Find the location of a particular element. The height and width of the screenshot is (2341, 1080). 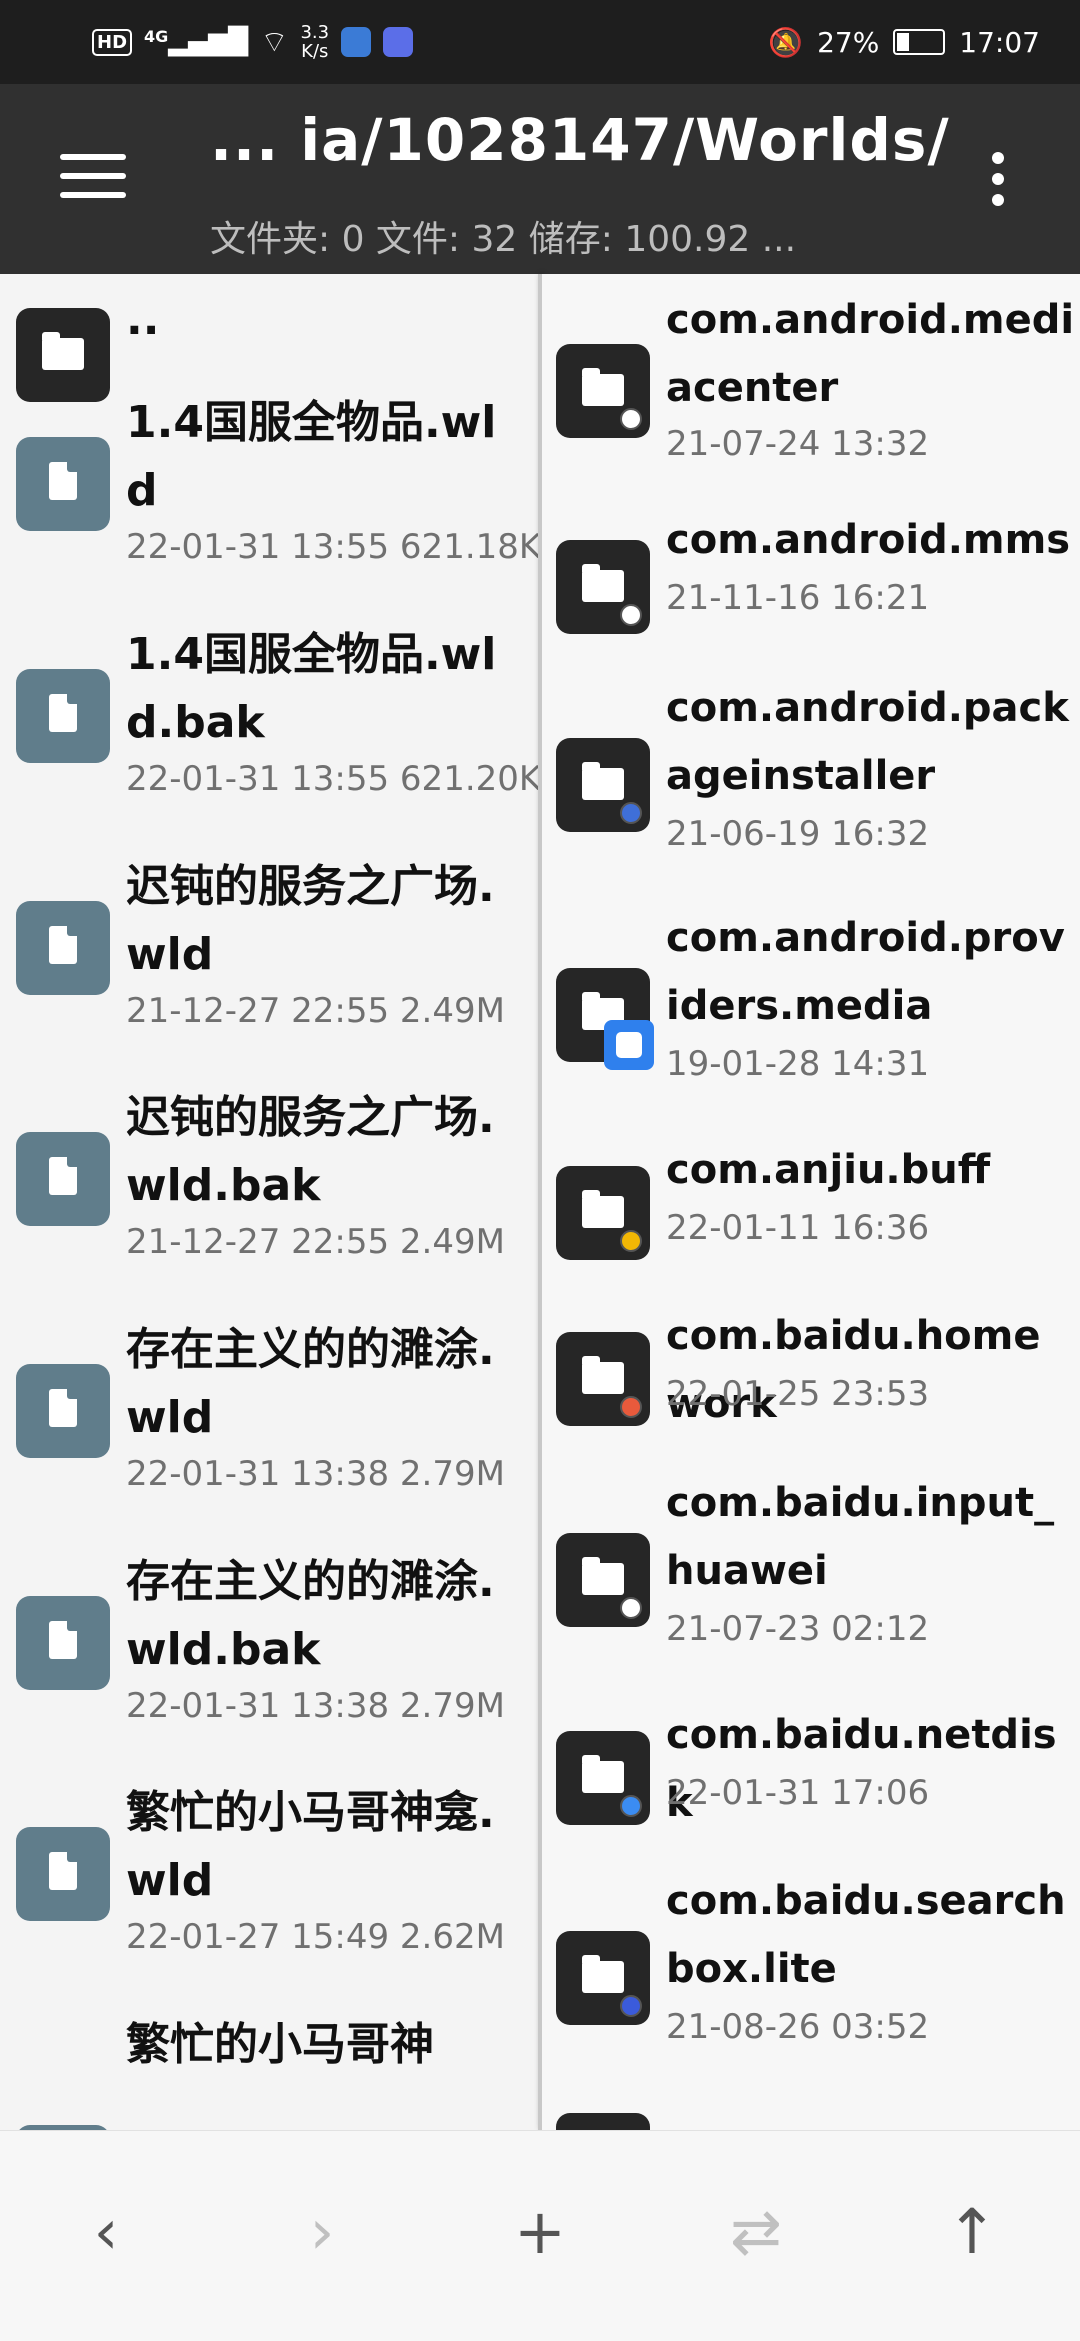

list-item: 存在主义的的濉涂.wld 22-01-31 13:38 2.79M is located at coordinates (269, 1429).